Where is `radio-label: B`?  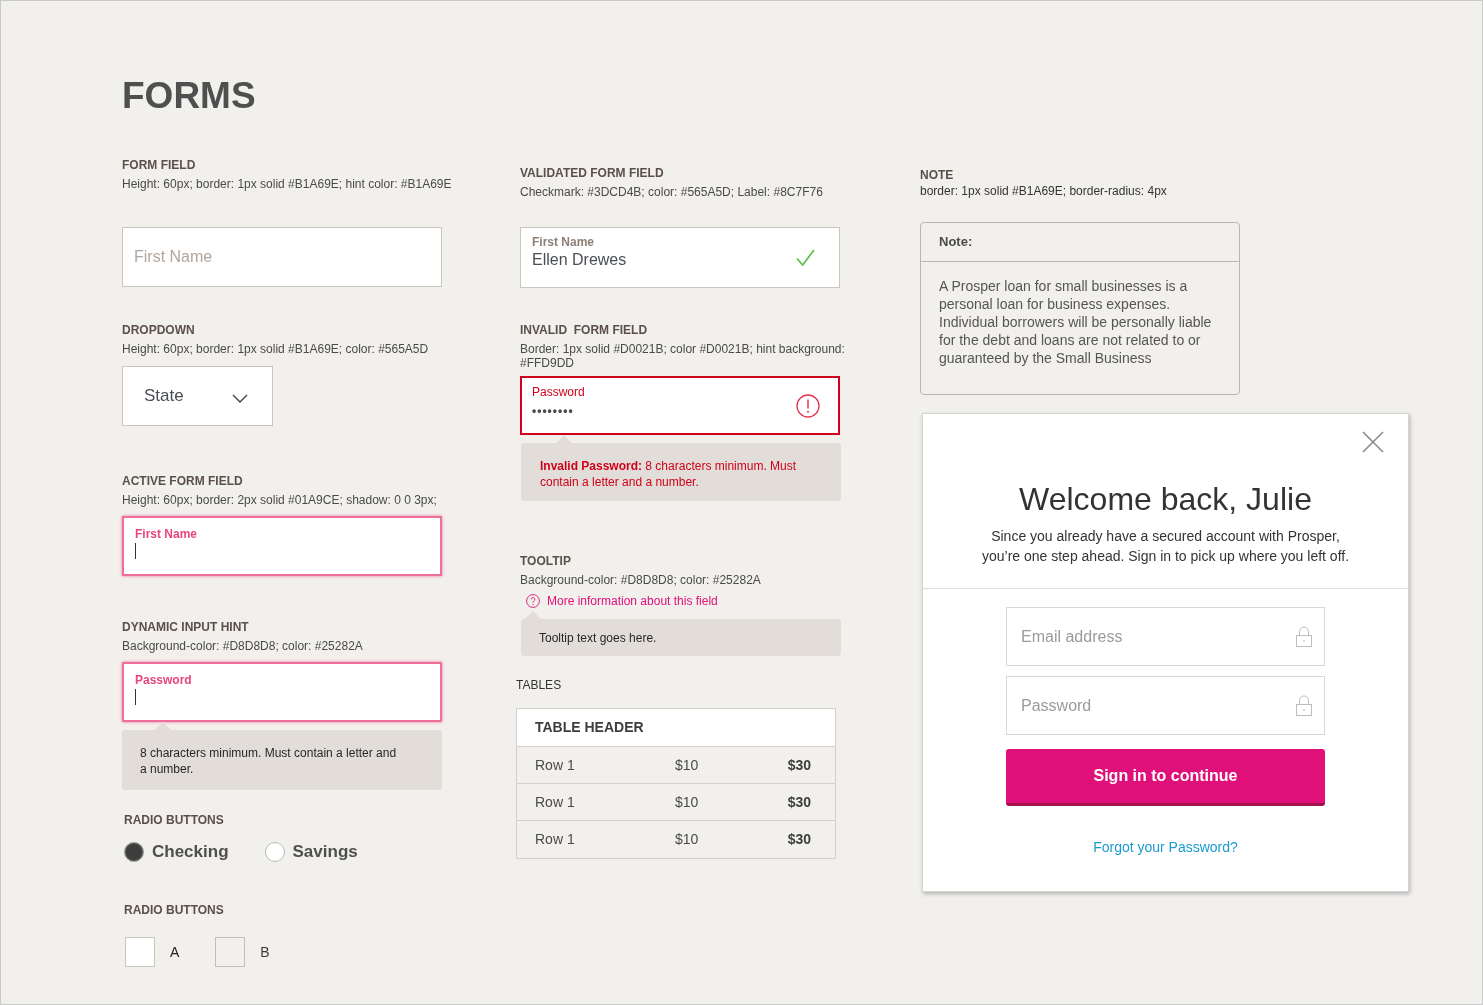
radio-label: B is located at coordinates (265, 952).